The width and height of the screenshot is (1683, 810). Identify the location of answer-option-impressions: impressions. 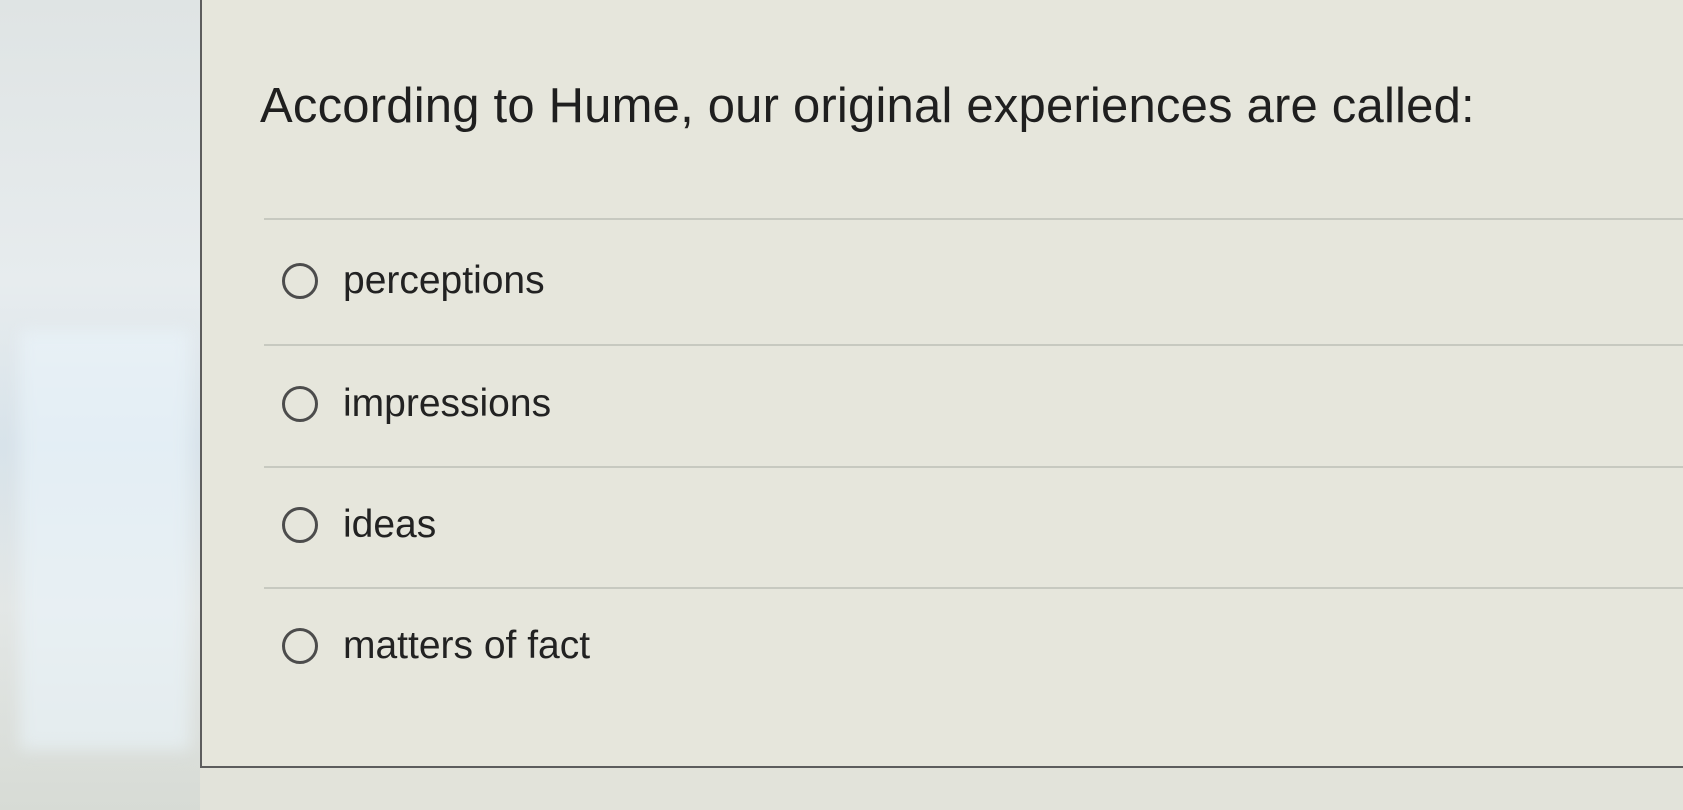
(416, 404).